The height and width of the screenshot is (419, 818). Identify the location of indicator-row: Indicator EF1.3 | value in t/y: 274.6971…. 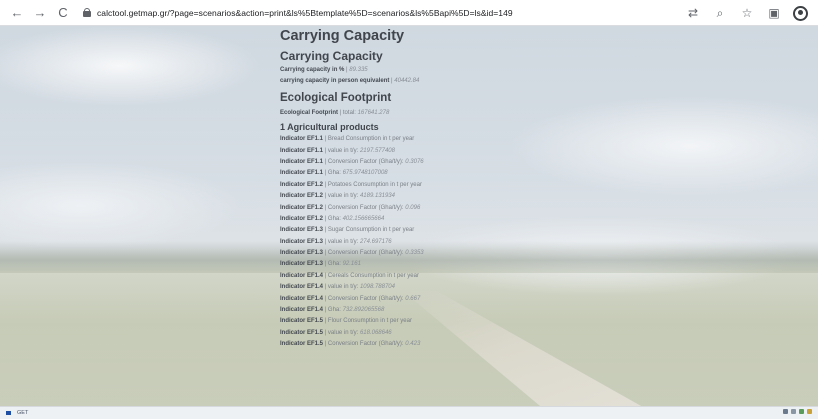
(430, 242).